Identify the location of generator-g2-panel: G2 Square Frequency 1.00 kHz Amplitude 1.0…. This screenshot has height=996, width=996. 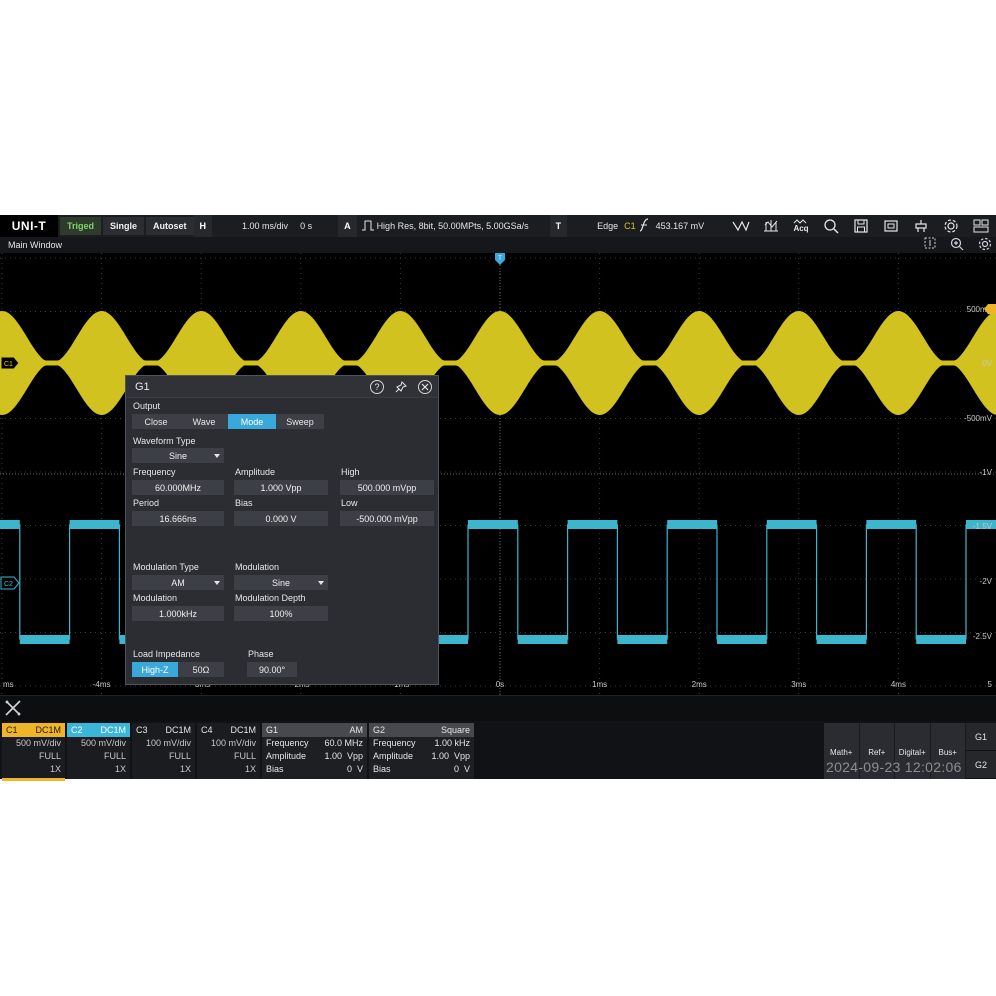
(421, 751).